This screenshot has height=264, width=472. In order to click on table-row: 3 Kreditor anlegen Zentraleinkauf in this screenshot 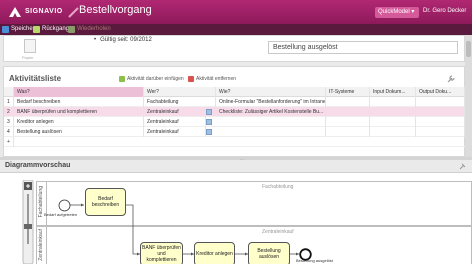, I will do `click(234, 122)`.